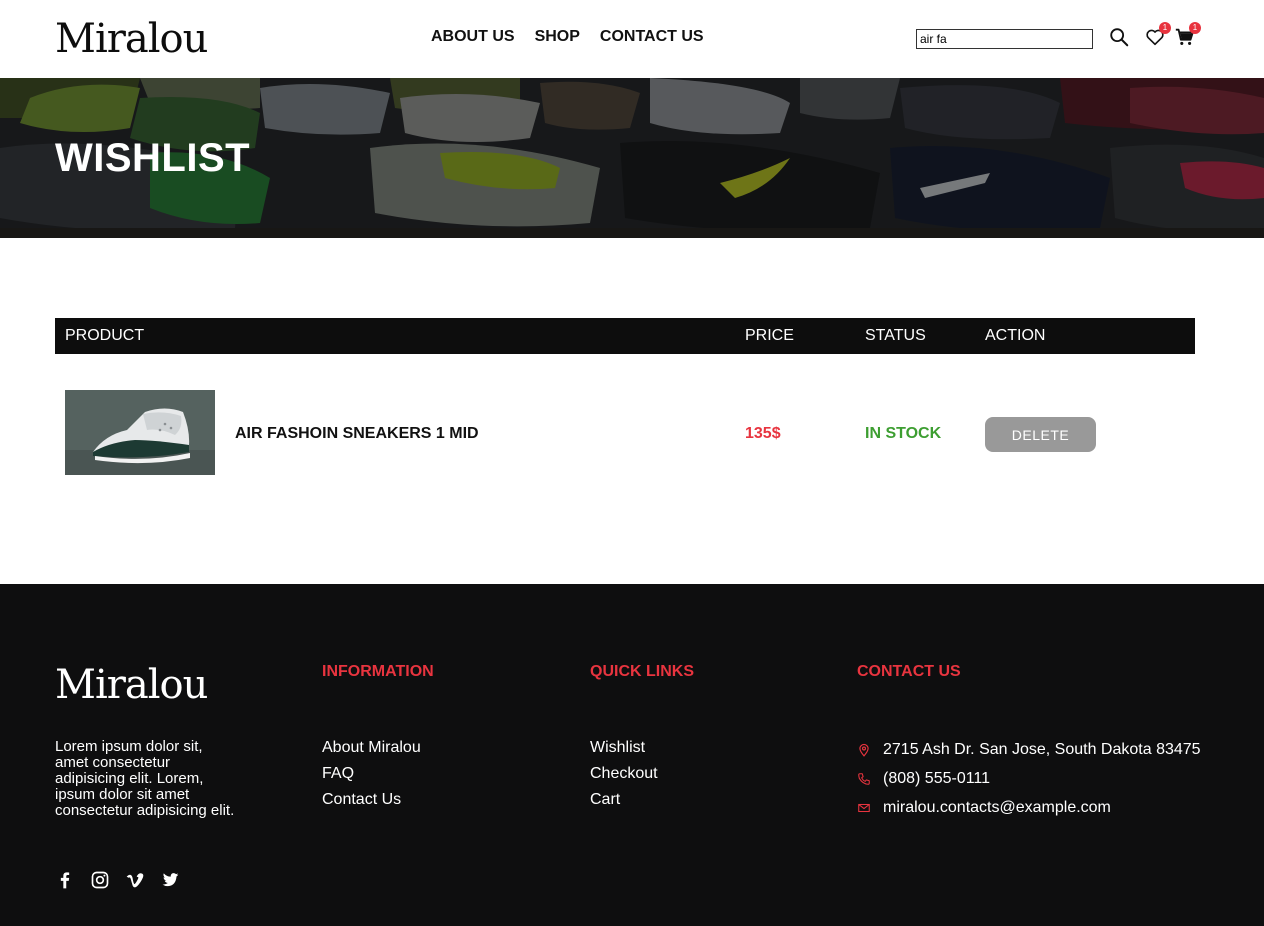 The width and height of the screenshot is (1264, 926). I want to click on footer-link-faq: FAQ, so click(371, 774).